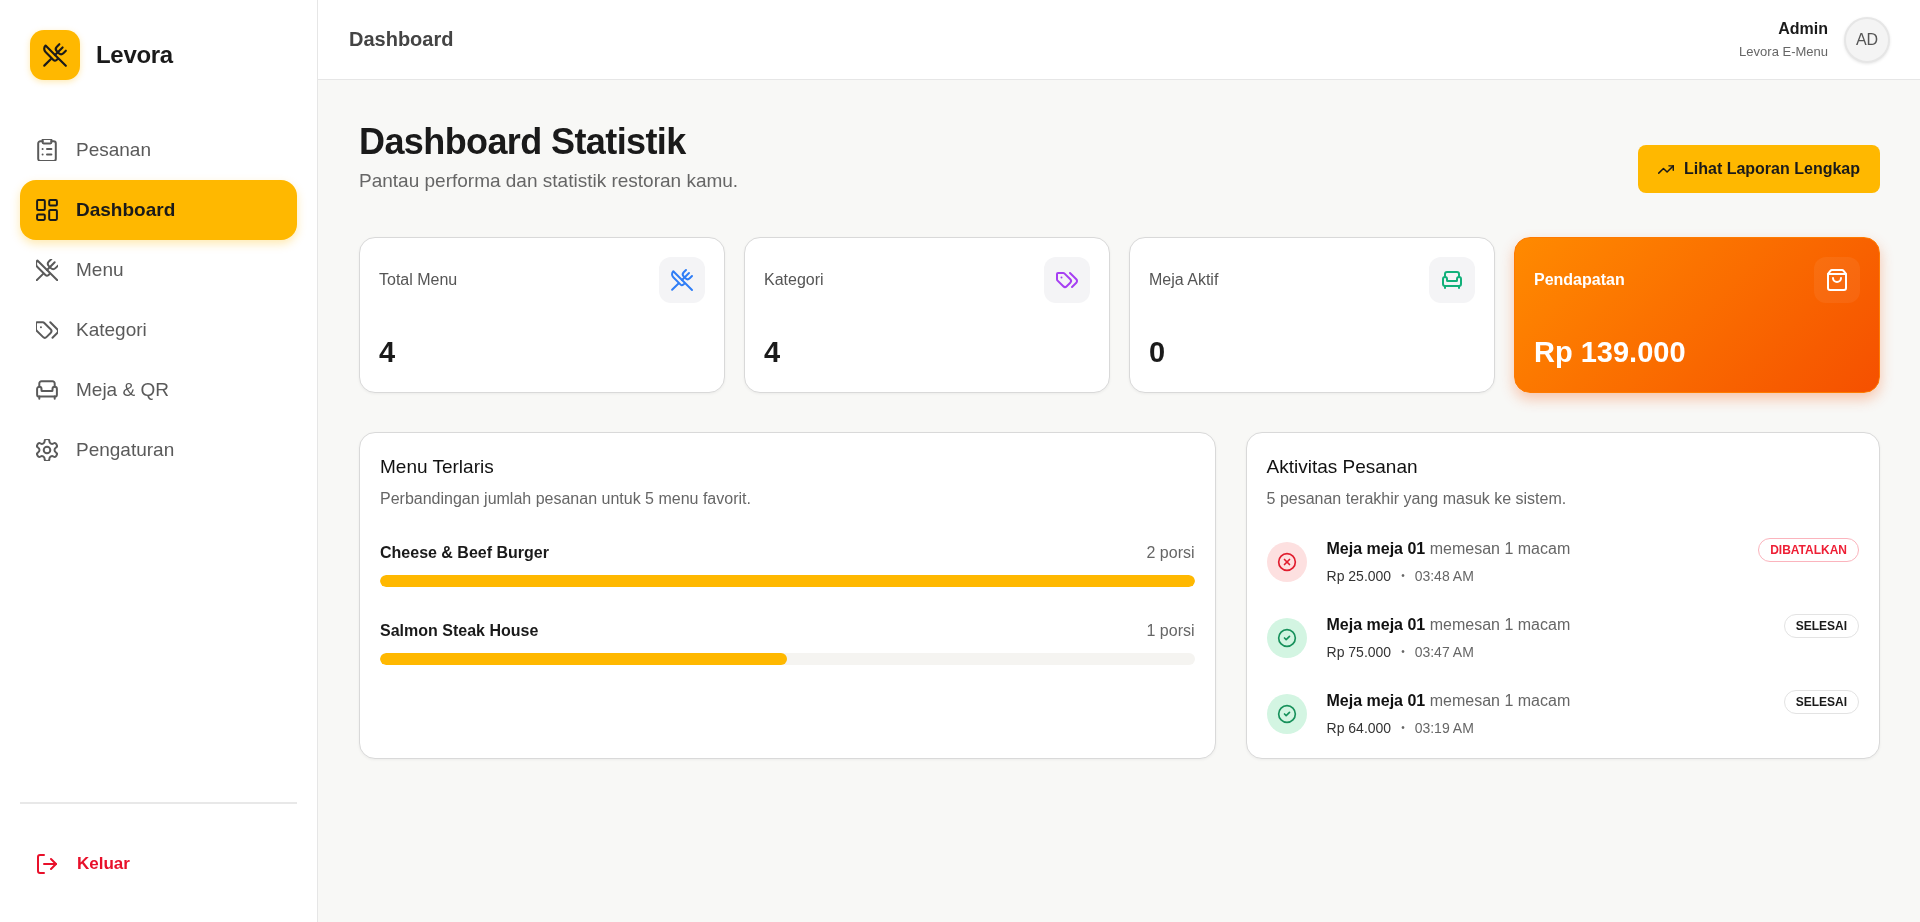  I want to click on sidebar-item: Menu, so click(158, 270).